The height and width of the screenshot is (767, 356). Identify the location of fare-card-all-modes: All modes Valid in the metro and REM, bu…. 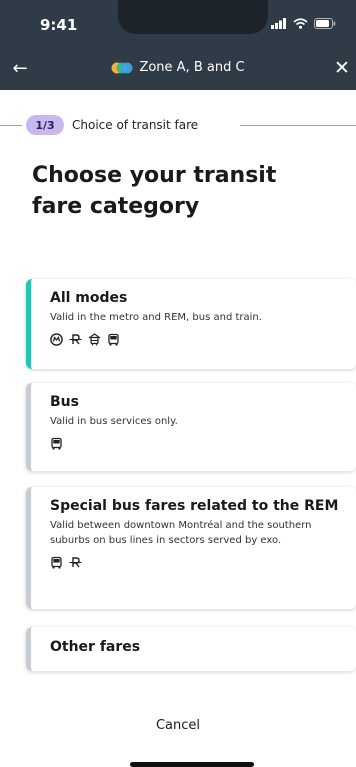
(191, 324).